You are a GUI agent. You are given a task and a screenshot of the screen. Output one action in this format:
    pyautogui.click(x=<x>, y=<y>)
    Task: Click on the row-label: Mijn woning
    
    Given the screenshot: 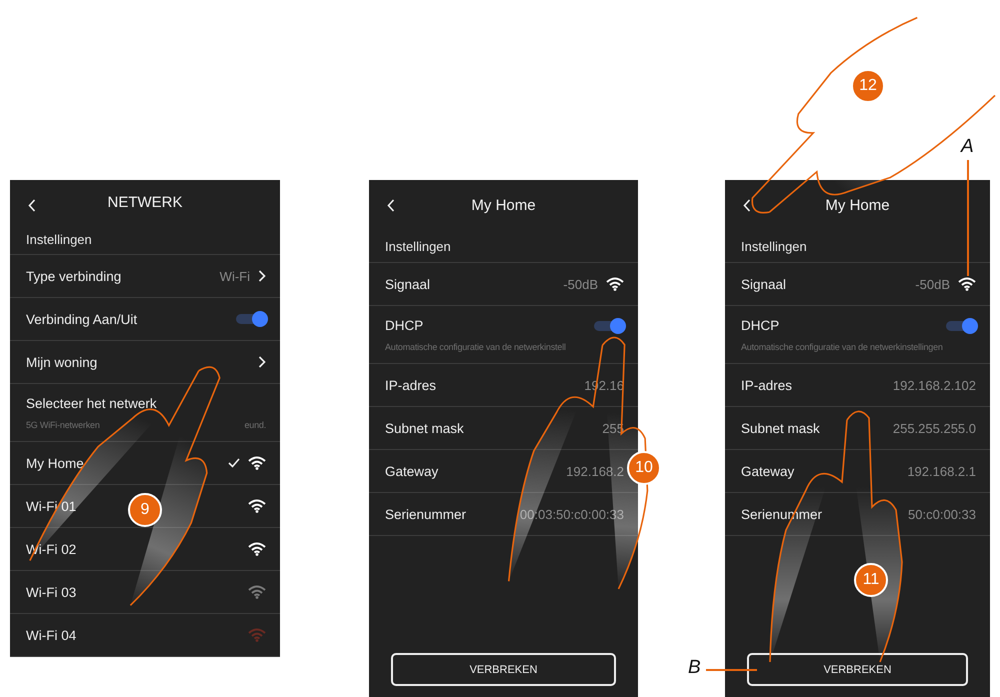 What is the action you would take?
    pyautogui.click(x=62, y=362)
    